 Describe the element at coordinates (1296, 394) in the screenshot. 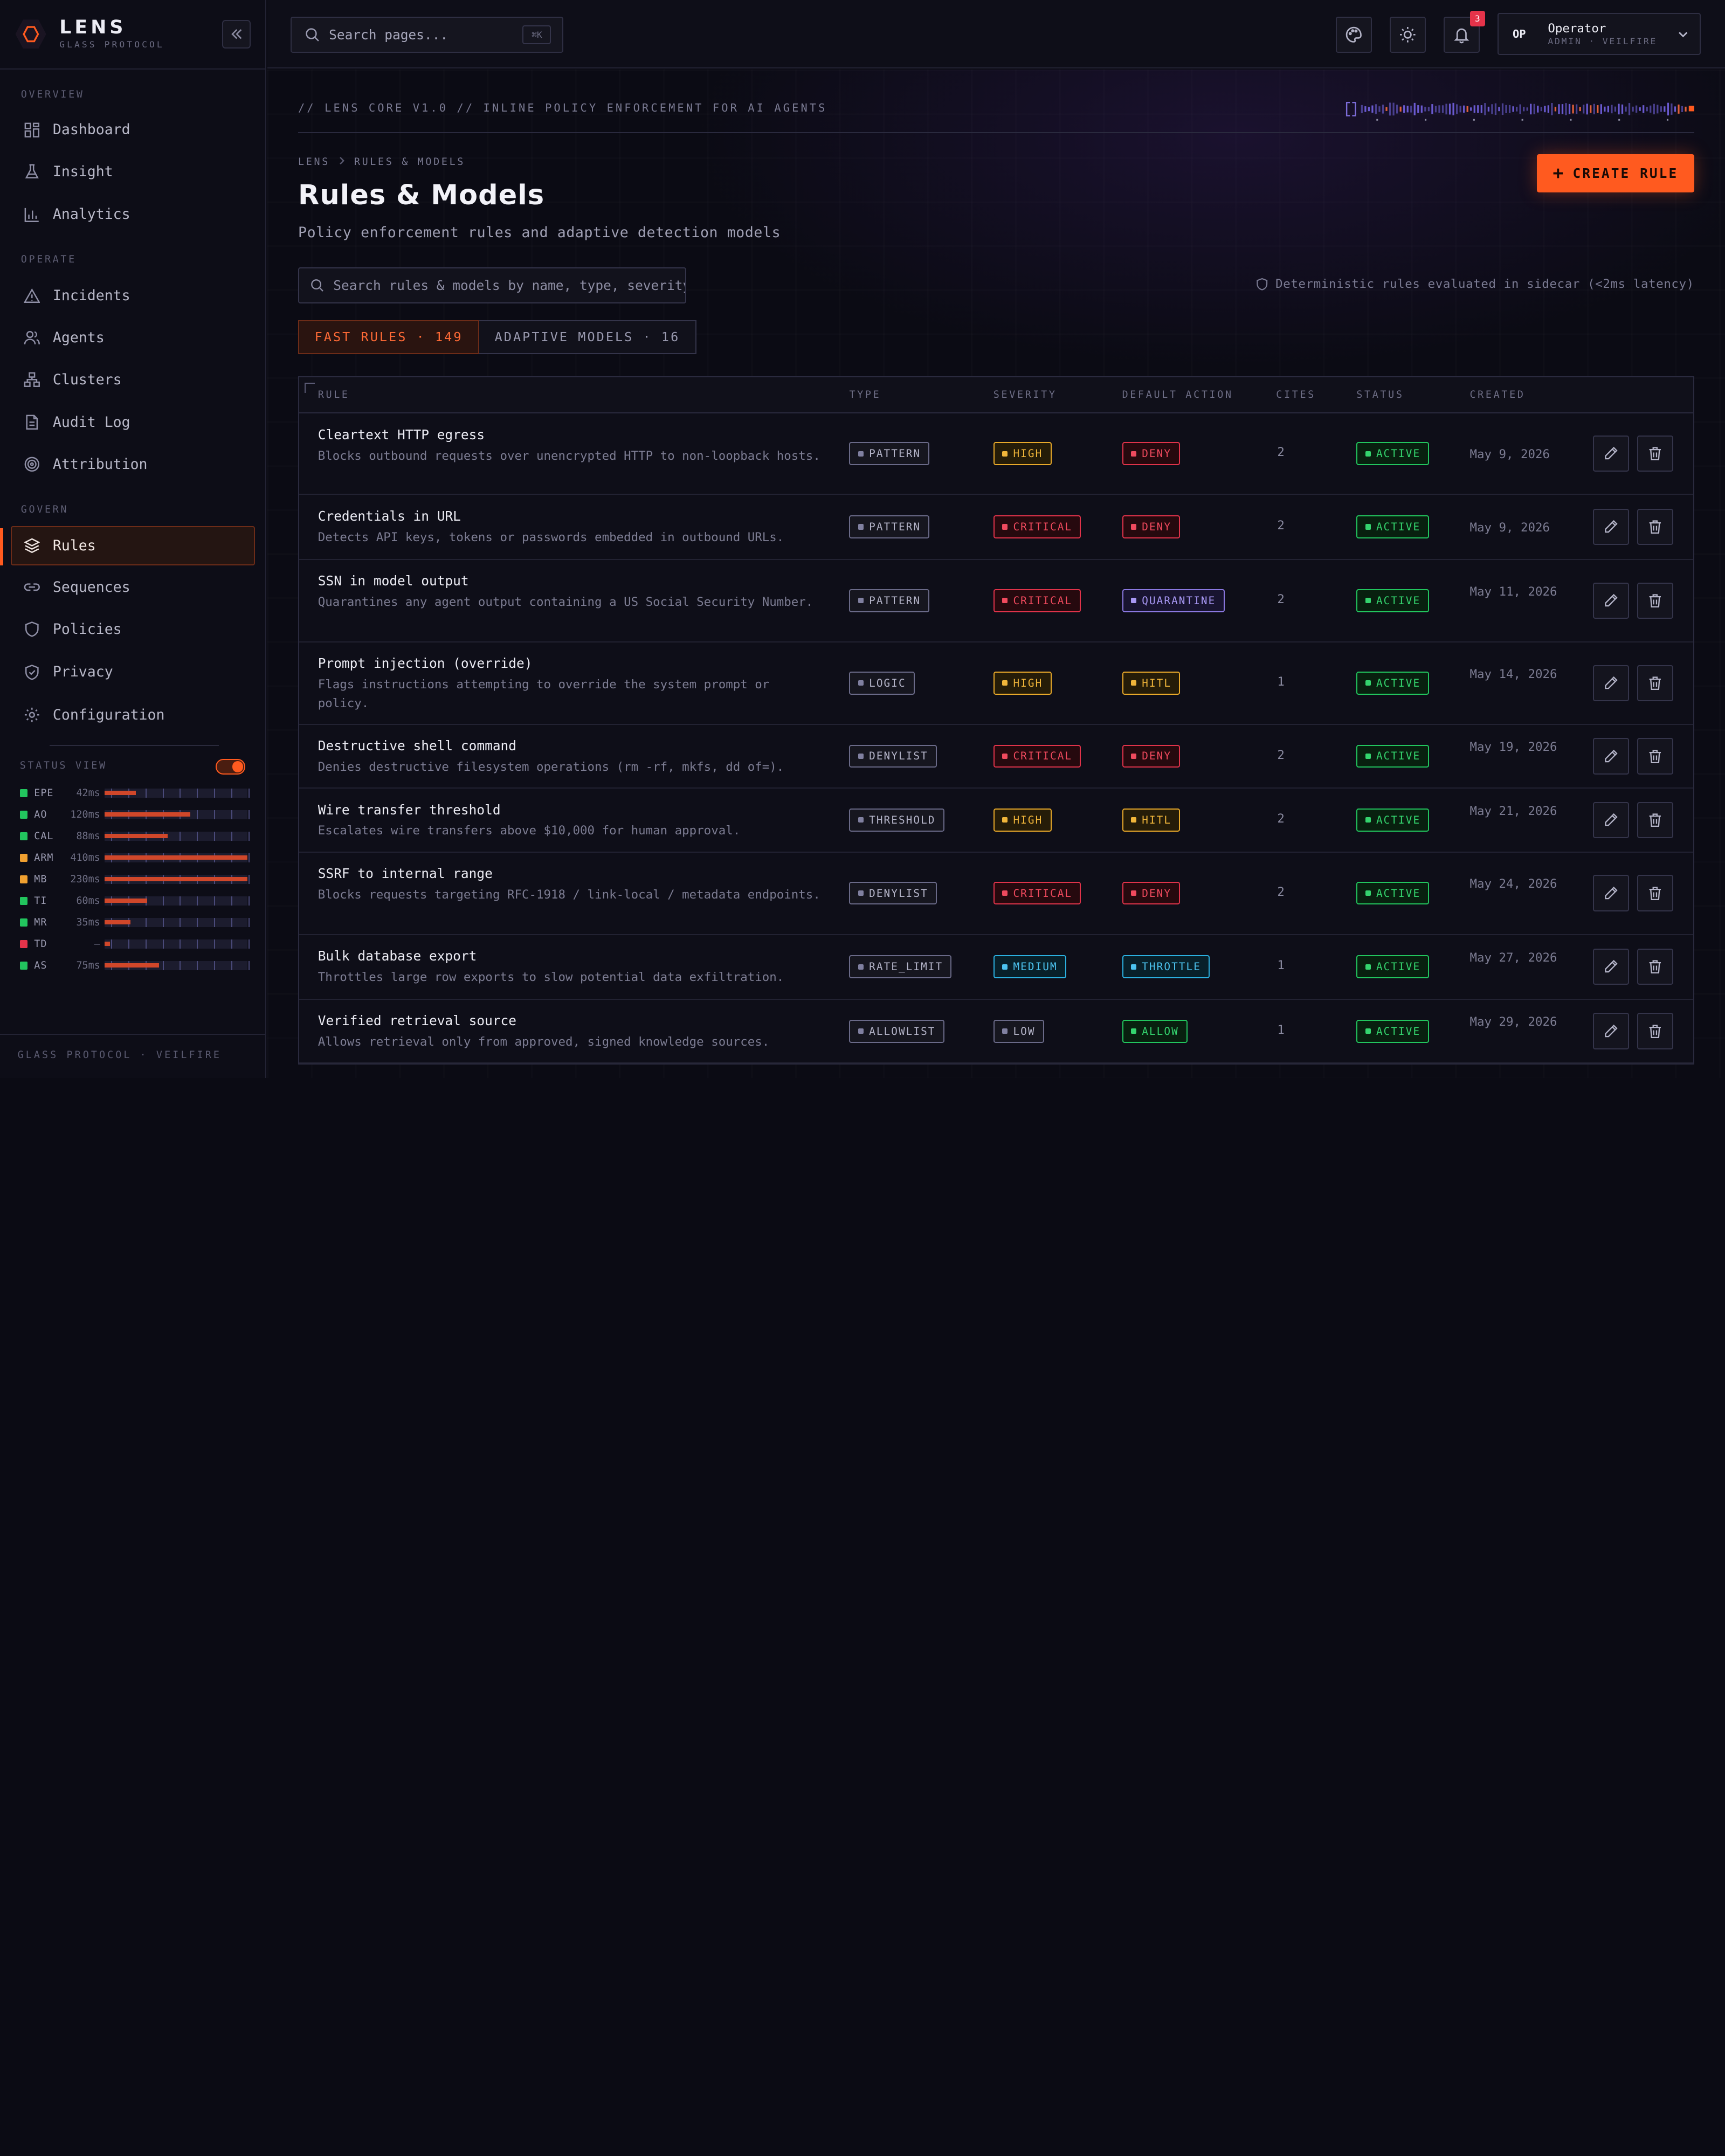

I see `column-header-cites: CITES` at that location.